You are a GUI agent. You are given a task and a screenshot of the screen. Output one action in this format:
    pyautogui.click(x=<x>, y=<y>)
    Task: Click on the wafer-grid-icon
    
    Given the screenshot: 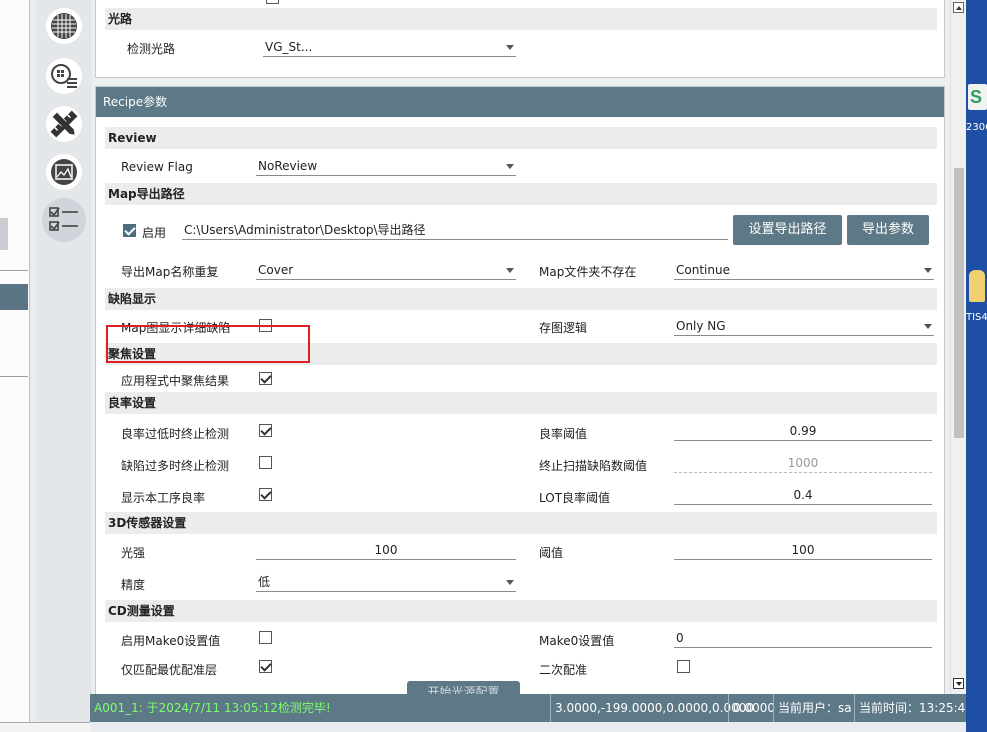 What is the action you would take?
    pyautogui.click(x=64, y=26)
    